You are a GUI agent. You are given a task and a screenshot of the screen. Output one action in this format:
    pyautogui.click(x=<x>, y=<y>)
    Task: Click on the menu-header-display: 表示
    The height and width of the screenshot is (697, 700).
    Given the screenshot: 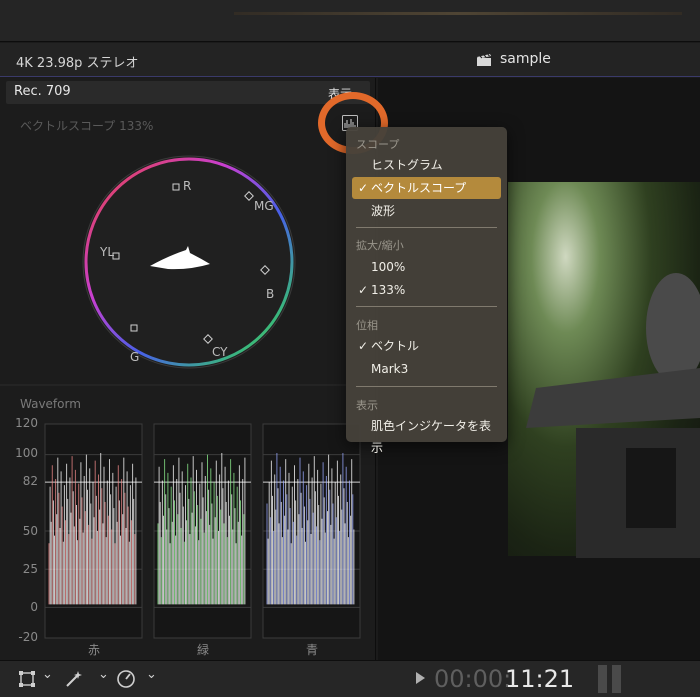 What is the action you would take?
    pyautogui.click(x=367, y=405)
    